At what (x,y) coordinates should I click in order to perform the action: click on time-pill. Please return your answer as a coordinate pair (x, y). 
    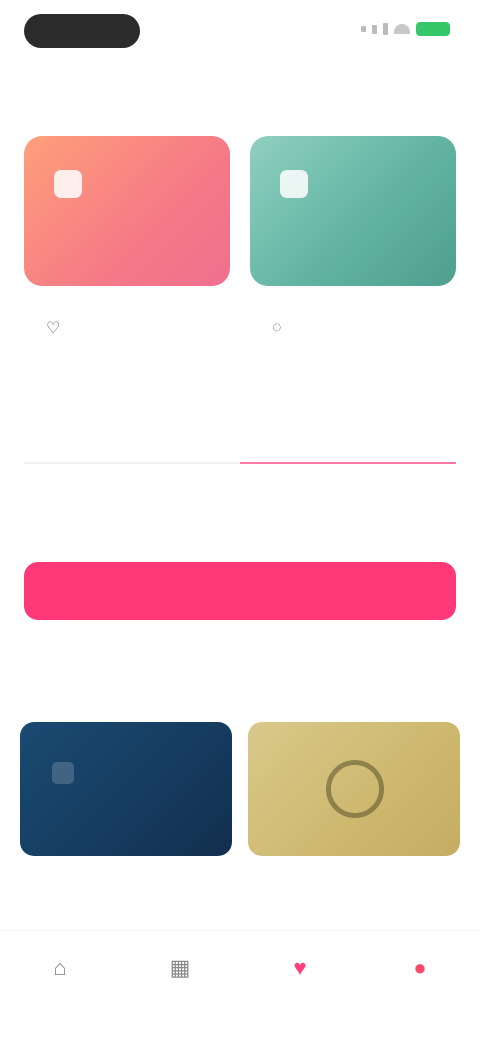
    Looking at the image, I should click on (82, 31).